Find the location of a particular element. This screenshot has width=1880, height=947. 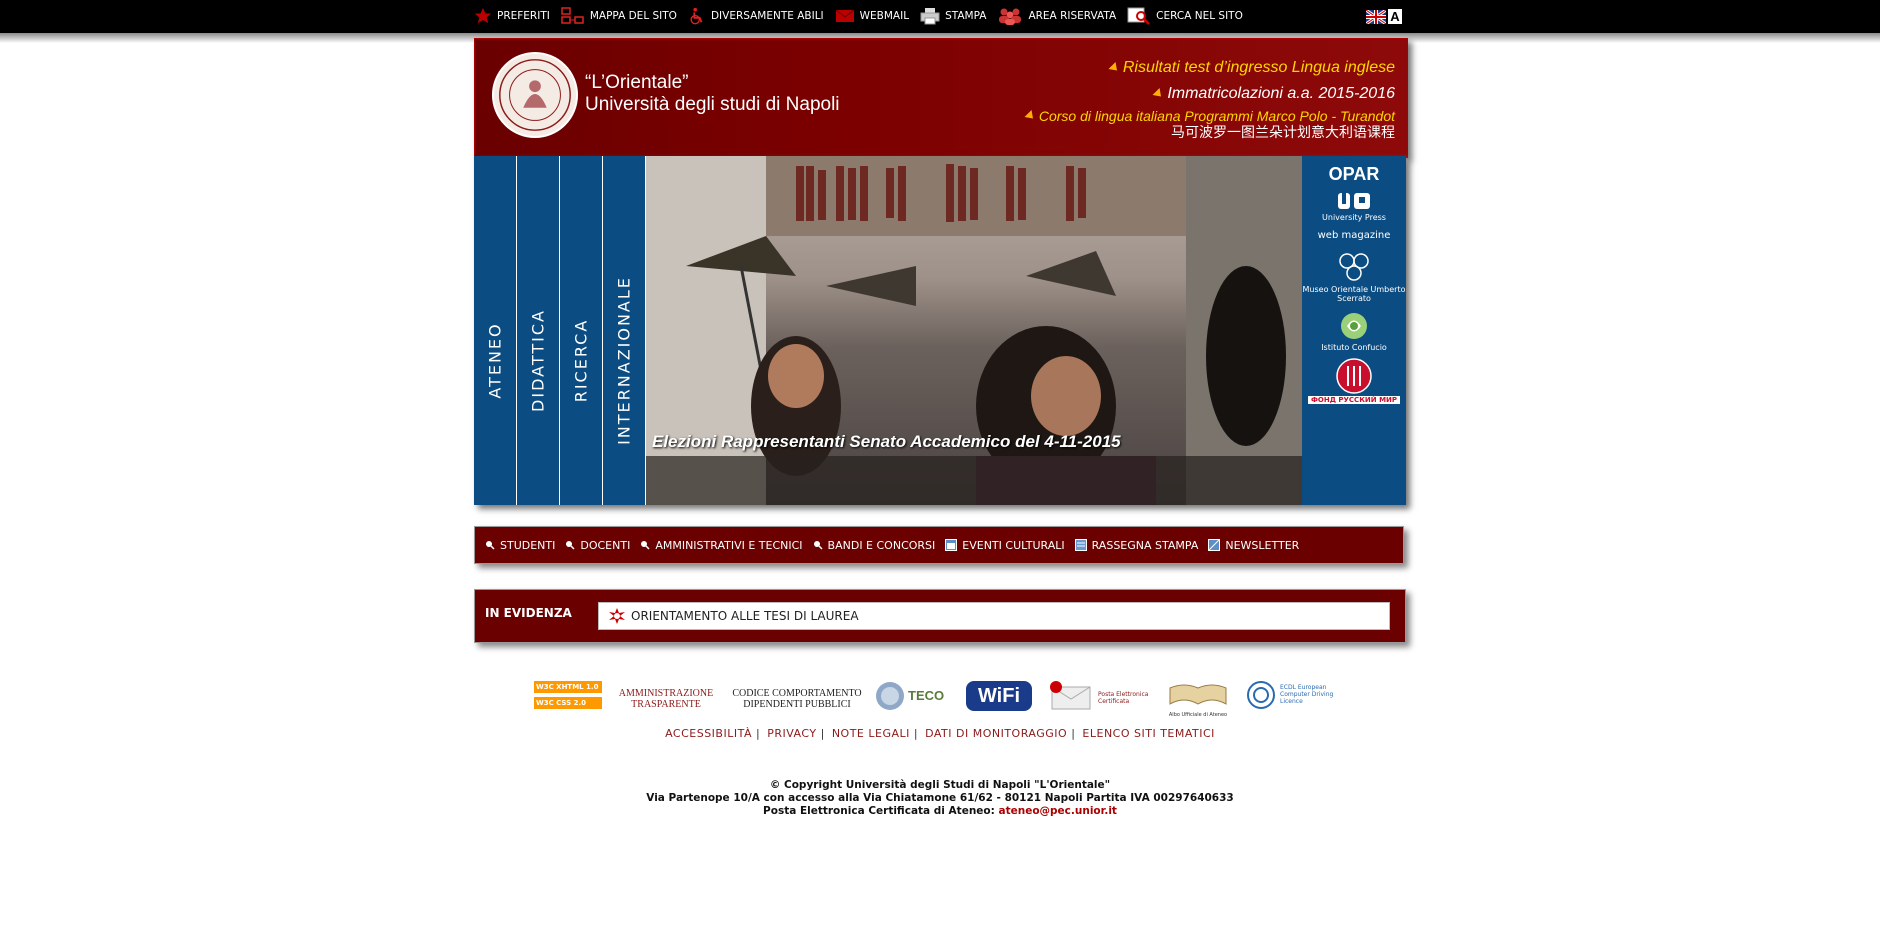

w3c-xhtml-badge: W3C XHTML 1.0 is located at coordinates (568, 687).